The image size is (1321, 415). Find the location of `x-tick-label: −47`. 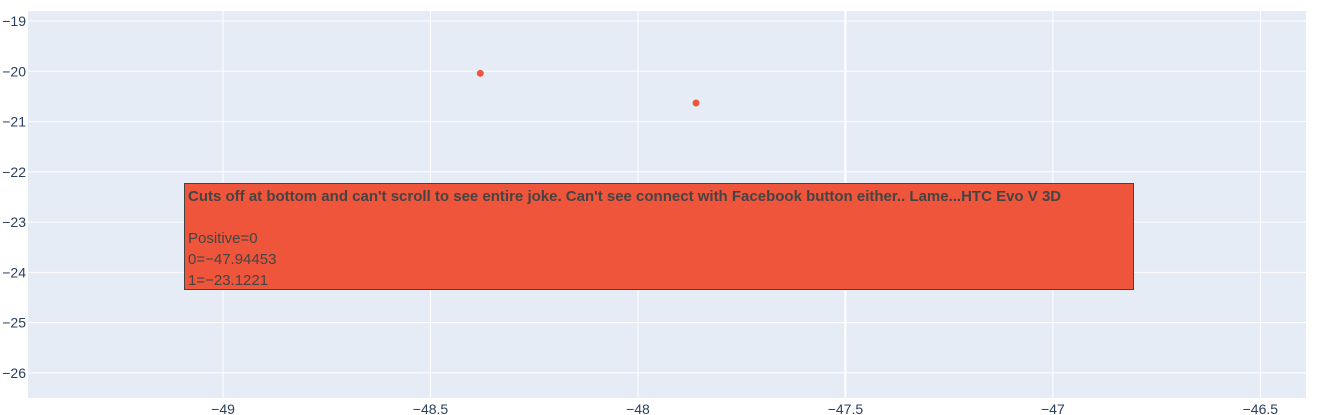

x-tick-label: −47 is located at coordinates (1053, 408).